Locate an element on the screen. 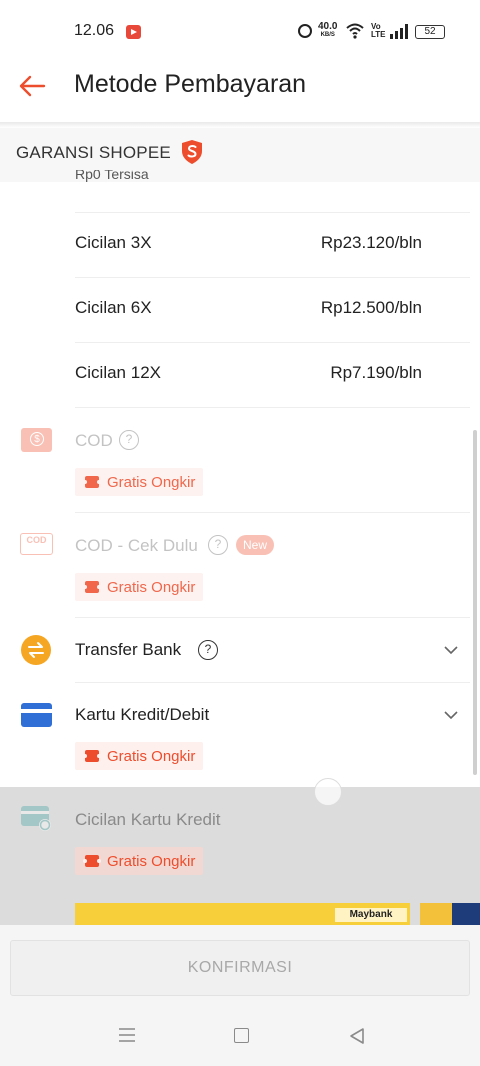 The width and height of the screenshot is (480, 1066). touch-indicator is located at coordinates (328, 792).